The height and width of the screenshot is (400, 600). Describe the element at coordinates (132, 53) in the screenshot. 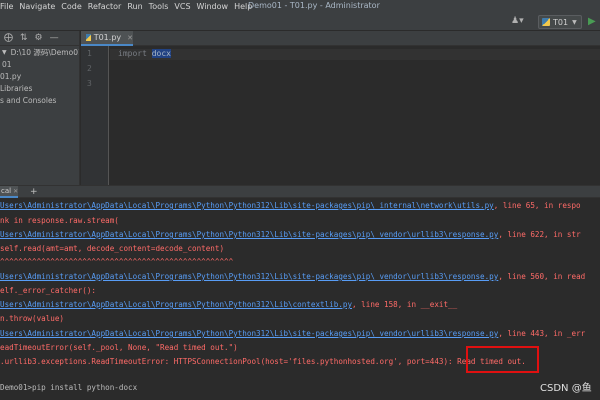

I see `import-keyword: import` at that location.